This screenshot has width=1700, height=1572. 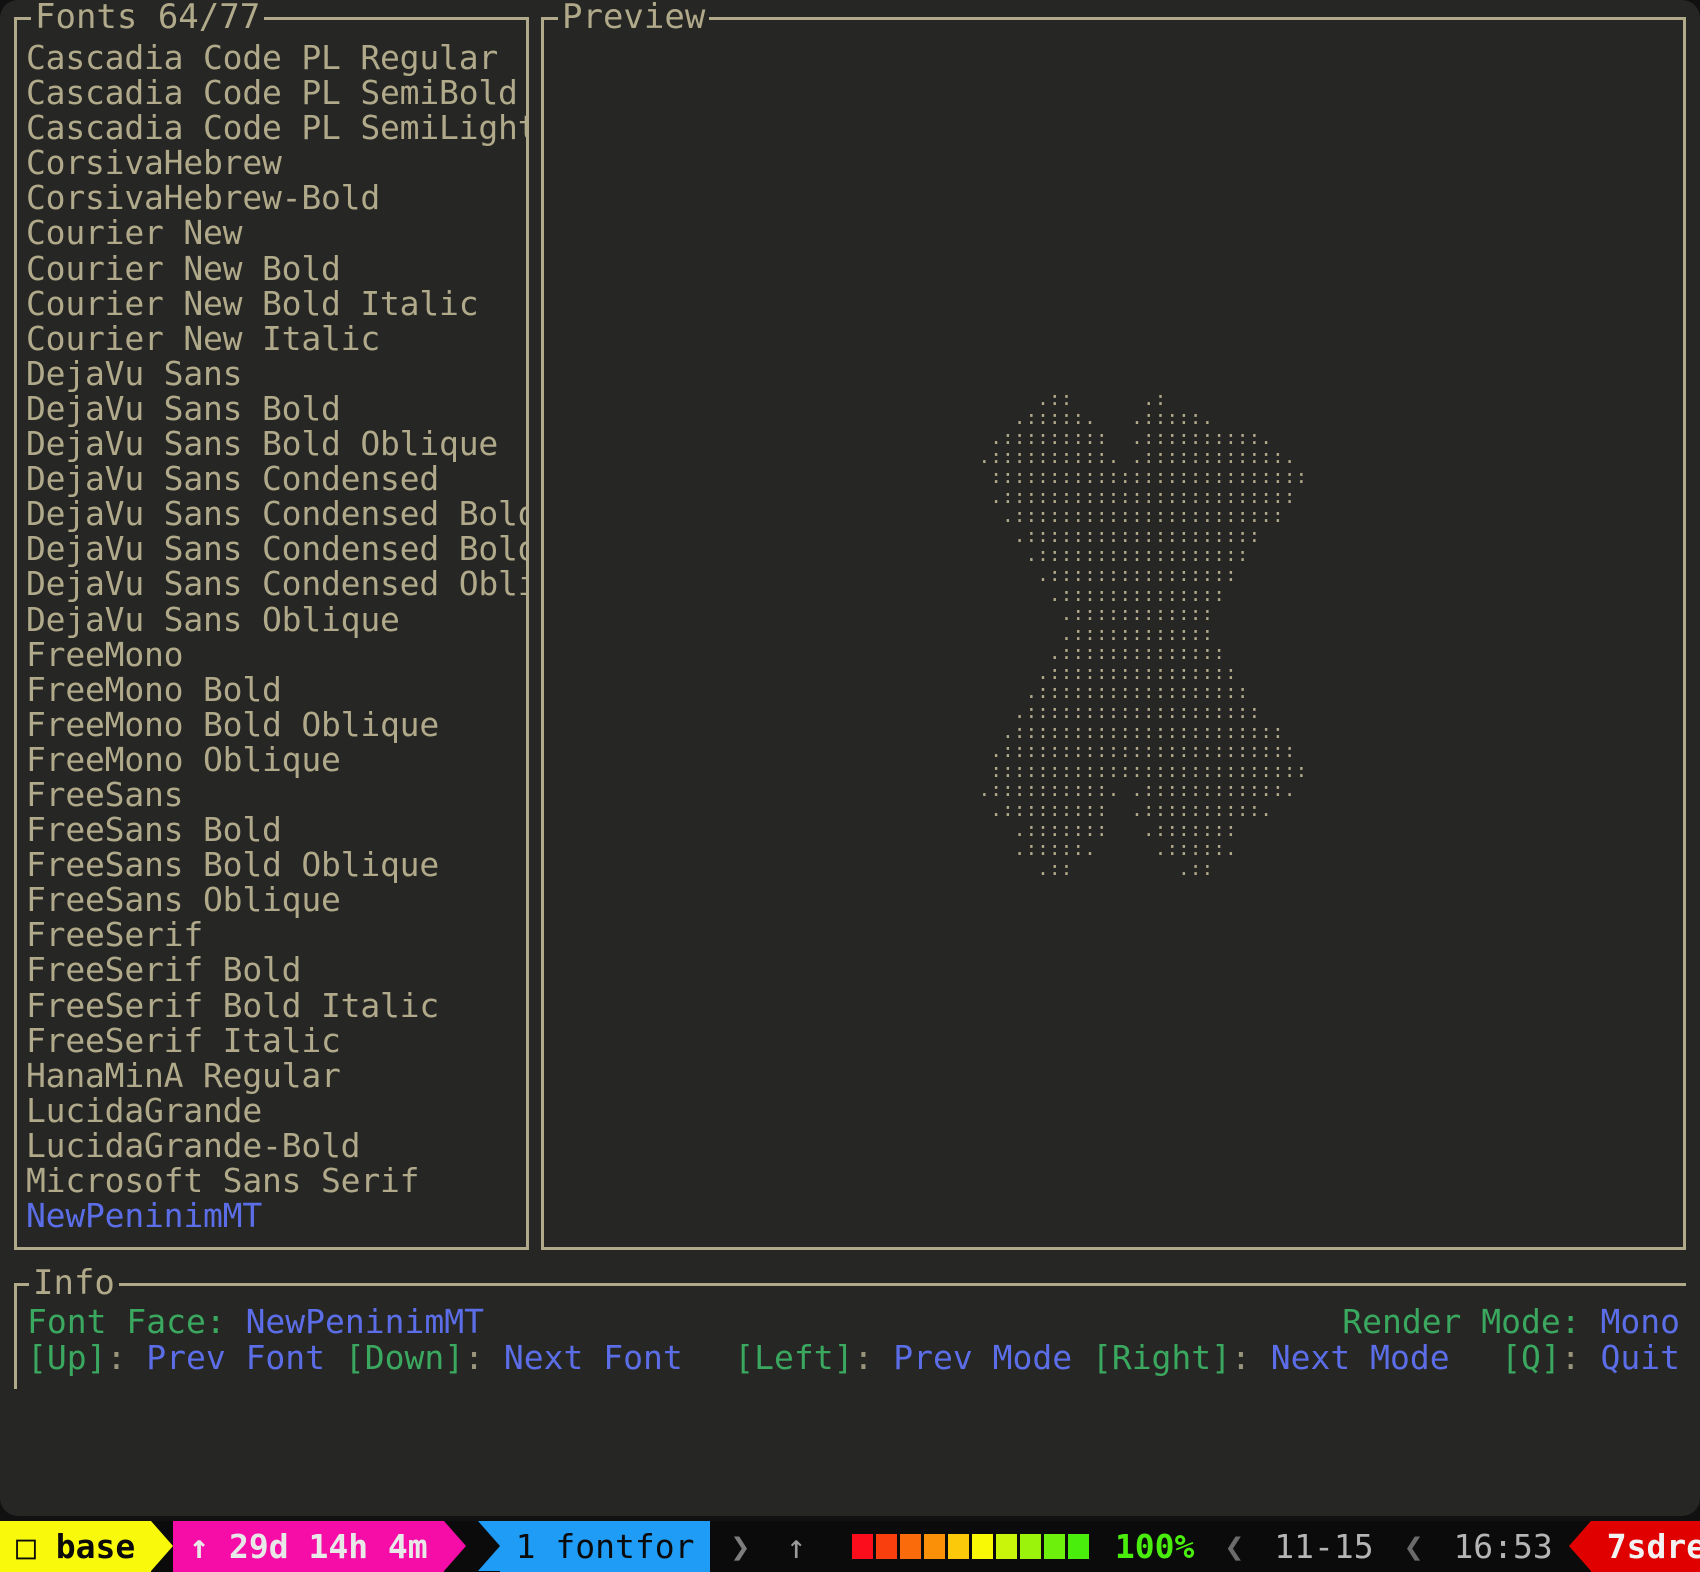 I want to click on font-list-item: DejaVu Sans Bold, so click(x=274, y=408).